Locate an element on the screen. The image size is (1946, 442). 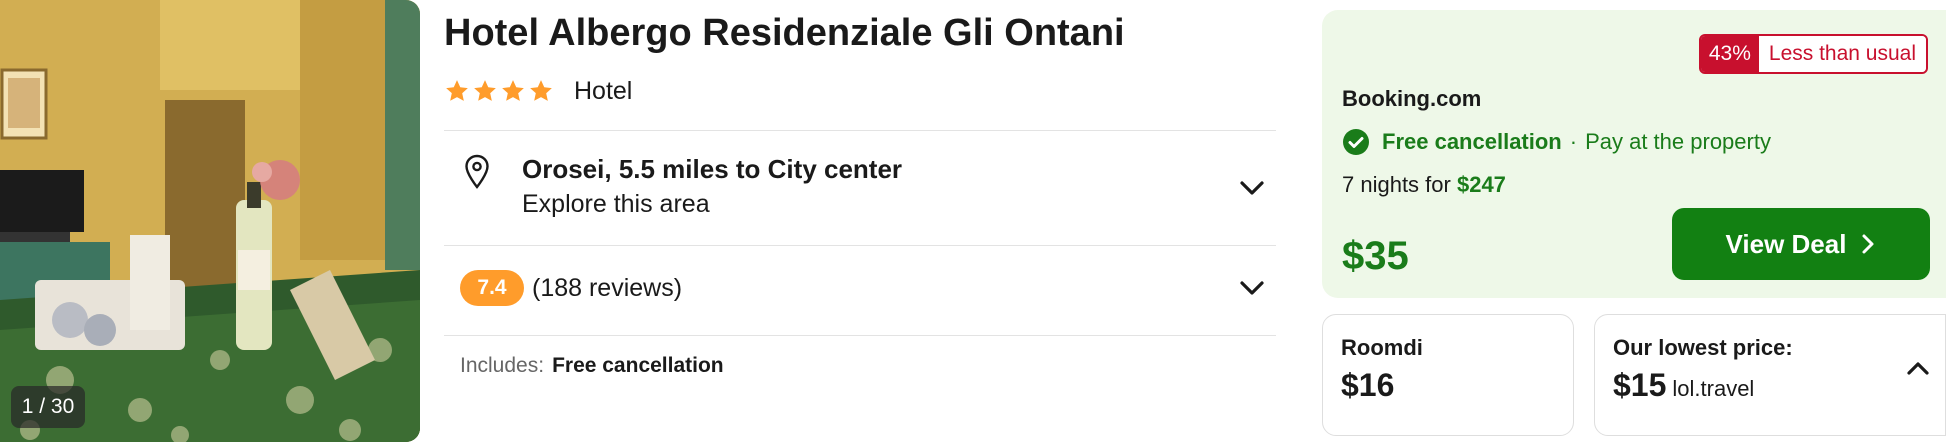
alt-price: $16 is located at coordinates (1368, 385).